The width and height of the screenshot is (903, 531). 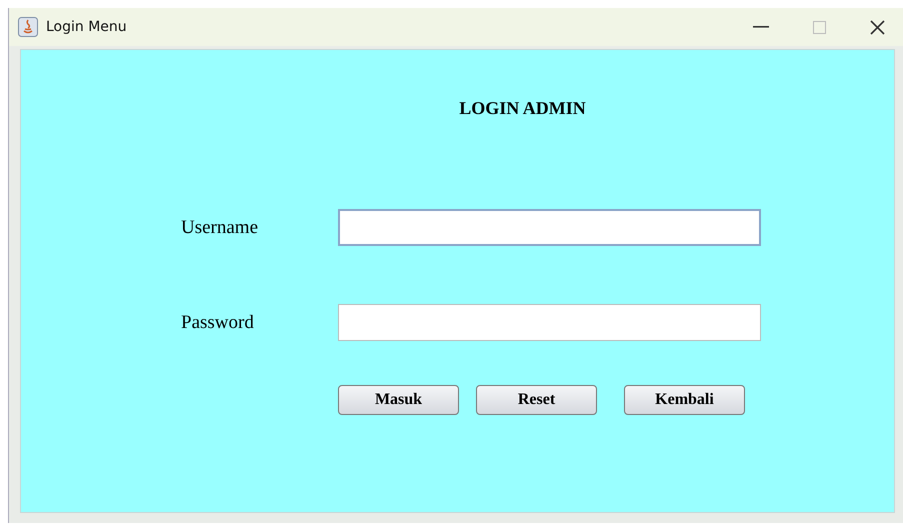 I want to click on field-label: Password, so click(x=218, y=323).